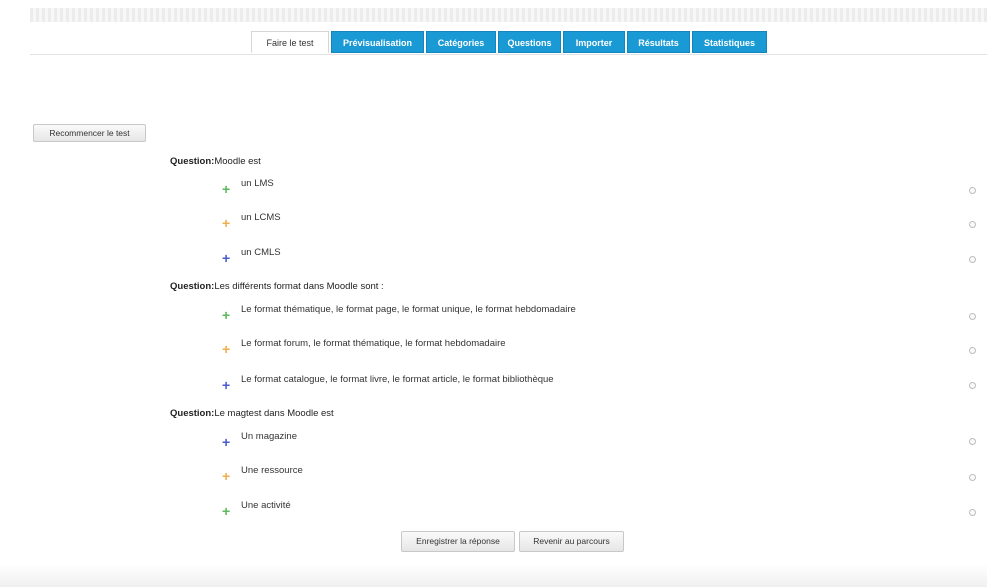  Describe the element at coordinates (461, 42) in the screenshot. I see `tab-categories: Catégories` at that location.